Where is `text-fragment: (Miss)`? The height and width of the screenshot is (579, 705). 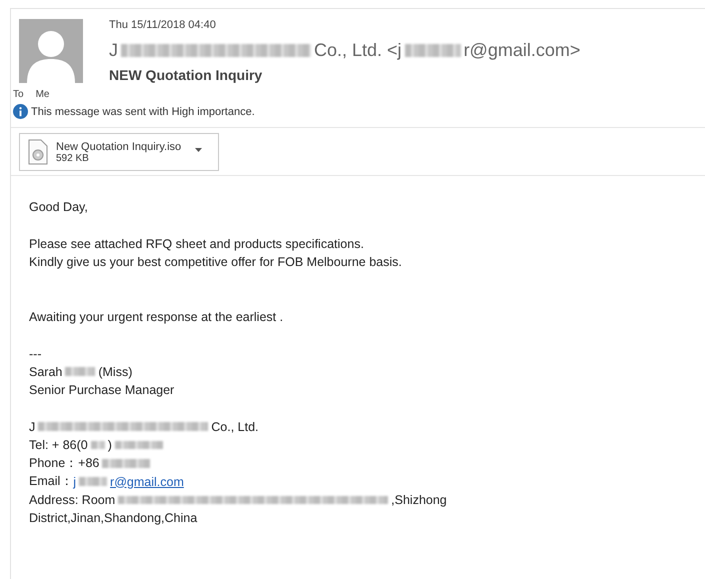 text-fragment: (Miss) is located at coordinates (115, 371).